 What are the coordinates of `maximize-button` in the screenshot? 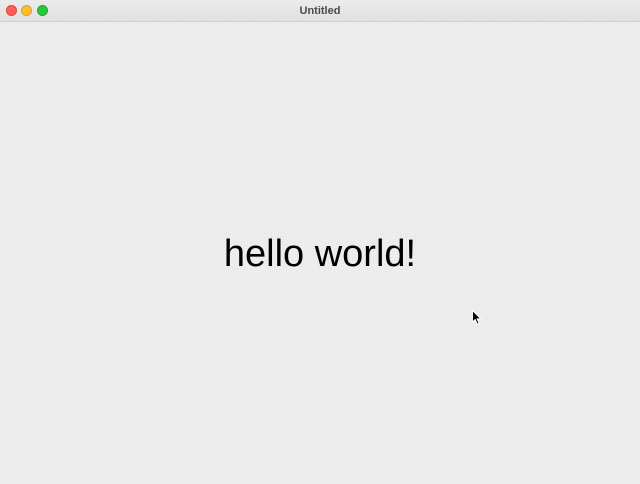 It's located at (42, 10).